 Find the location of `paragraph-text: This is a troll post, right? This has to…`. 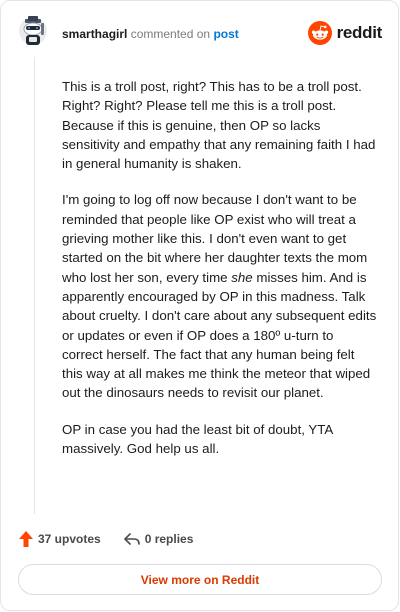

paragraph-text: This is a troll post, right? This has to… is located at coordinates (219, 125).